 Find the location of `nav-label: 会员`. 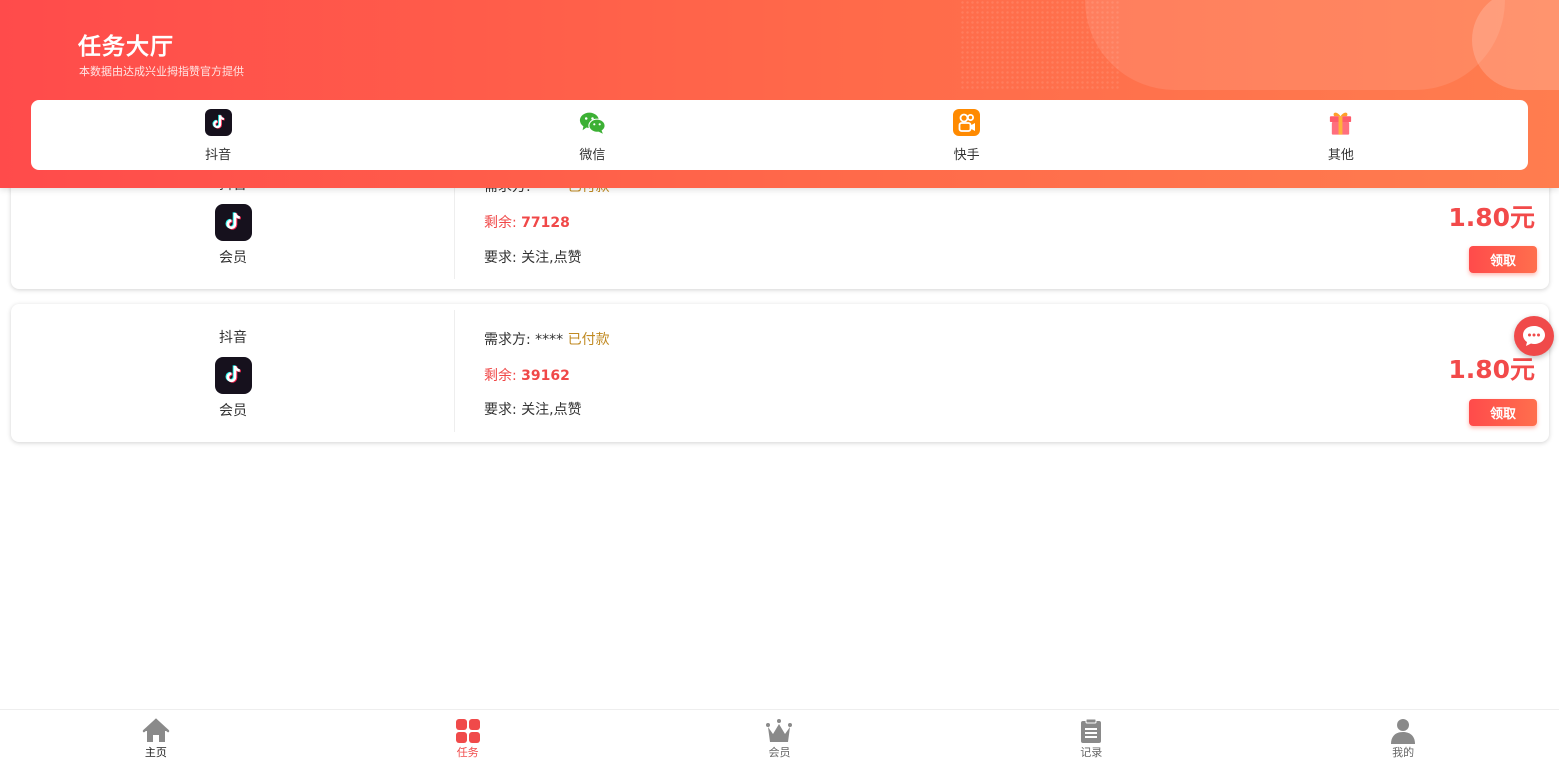

nav-label: 会员 is located at coordinates (779, 752).